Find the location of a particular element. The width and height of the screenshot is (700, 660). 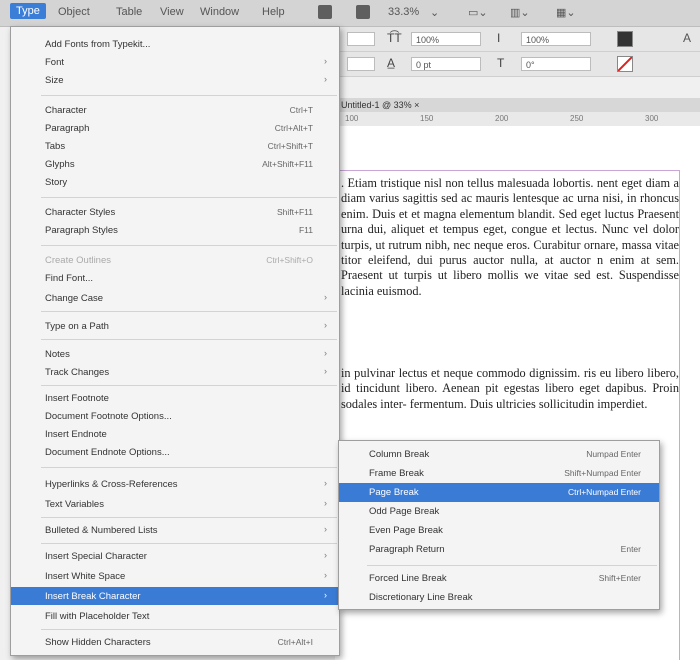

vertical-scale-field: 100% is located at coordinates (446, 39).